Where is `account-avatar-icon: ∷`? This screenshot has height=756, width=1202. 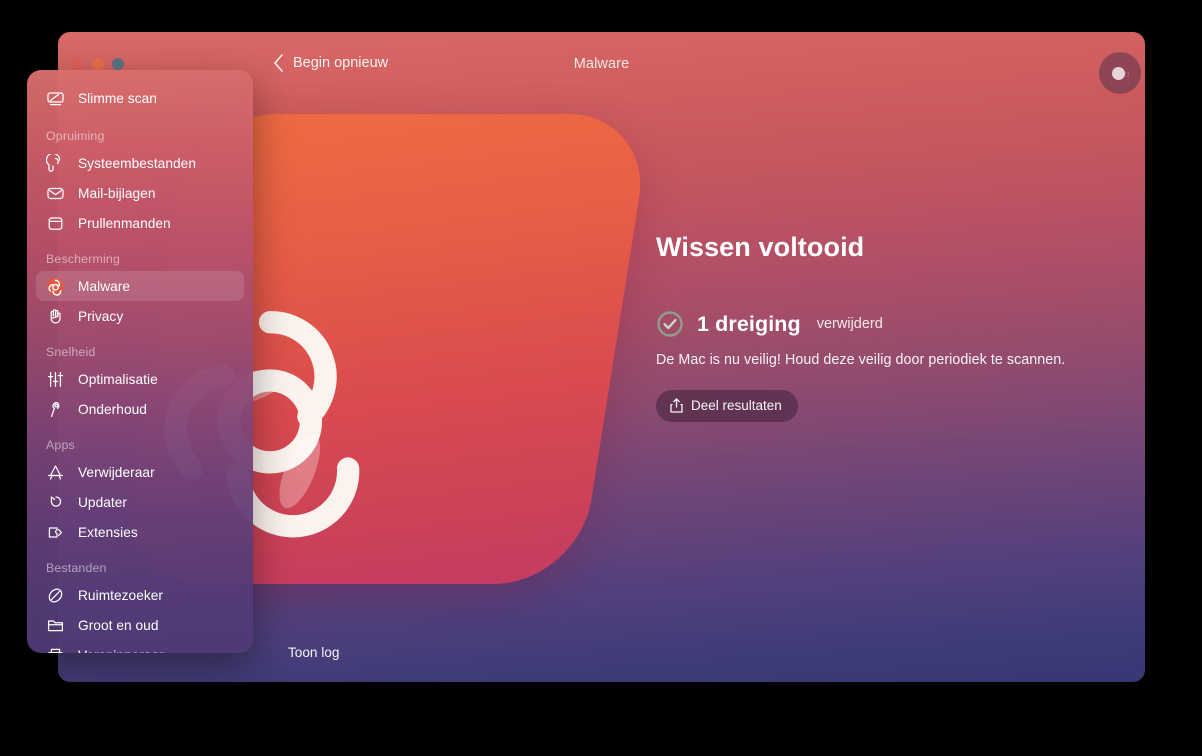 account-avatar-icon: ∷ is located at coordinates (1120, 73).